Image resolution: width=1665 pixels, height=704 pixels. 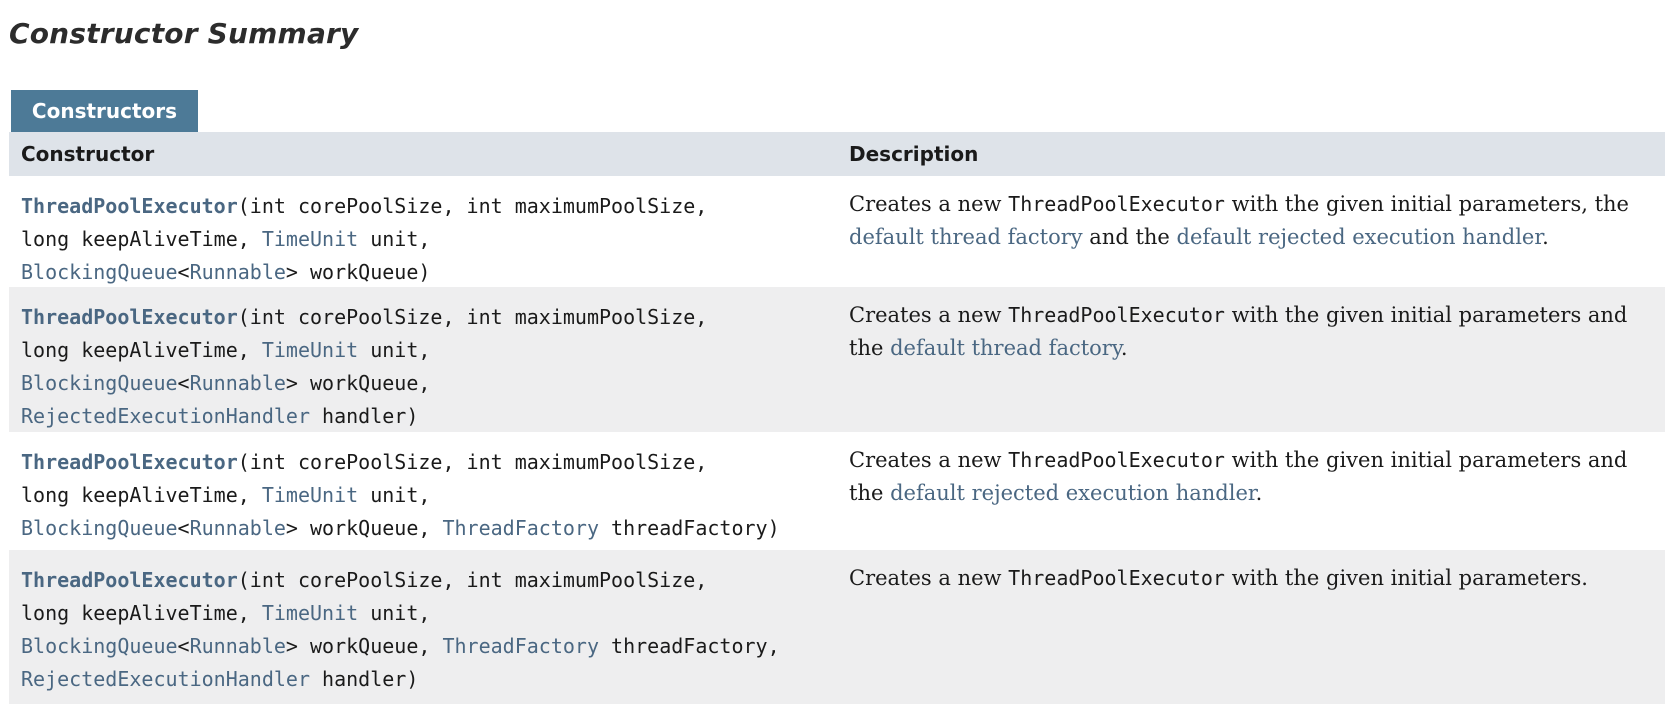 I want to click on header-constructor: Constructor, so click(x=88, y=154).